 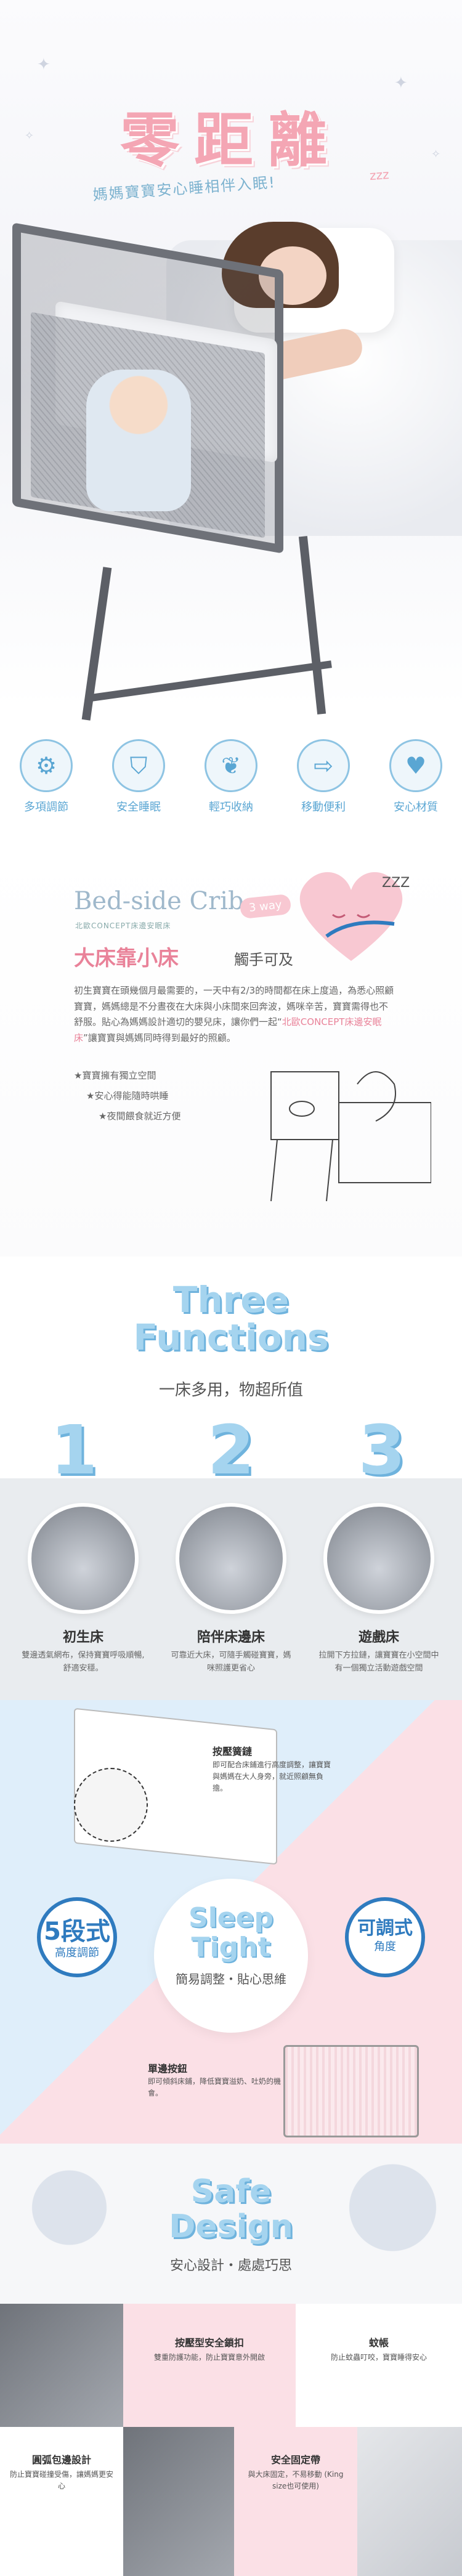 I want to click on sleep-tight-center: Sleep Tight 簡易調整・貼心思維, so click(x=231, y=1956).